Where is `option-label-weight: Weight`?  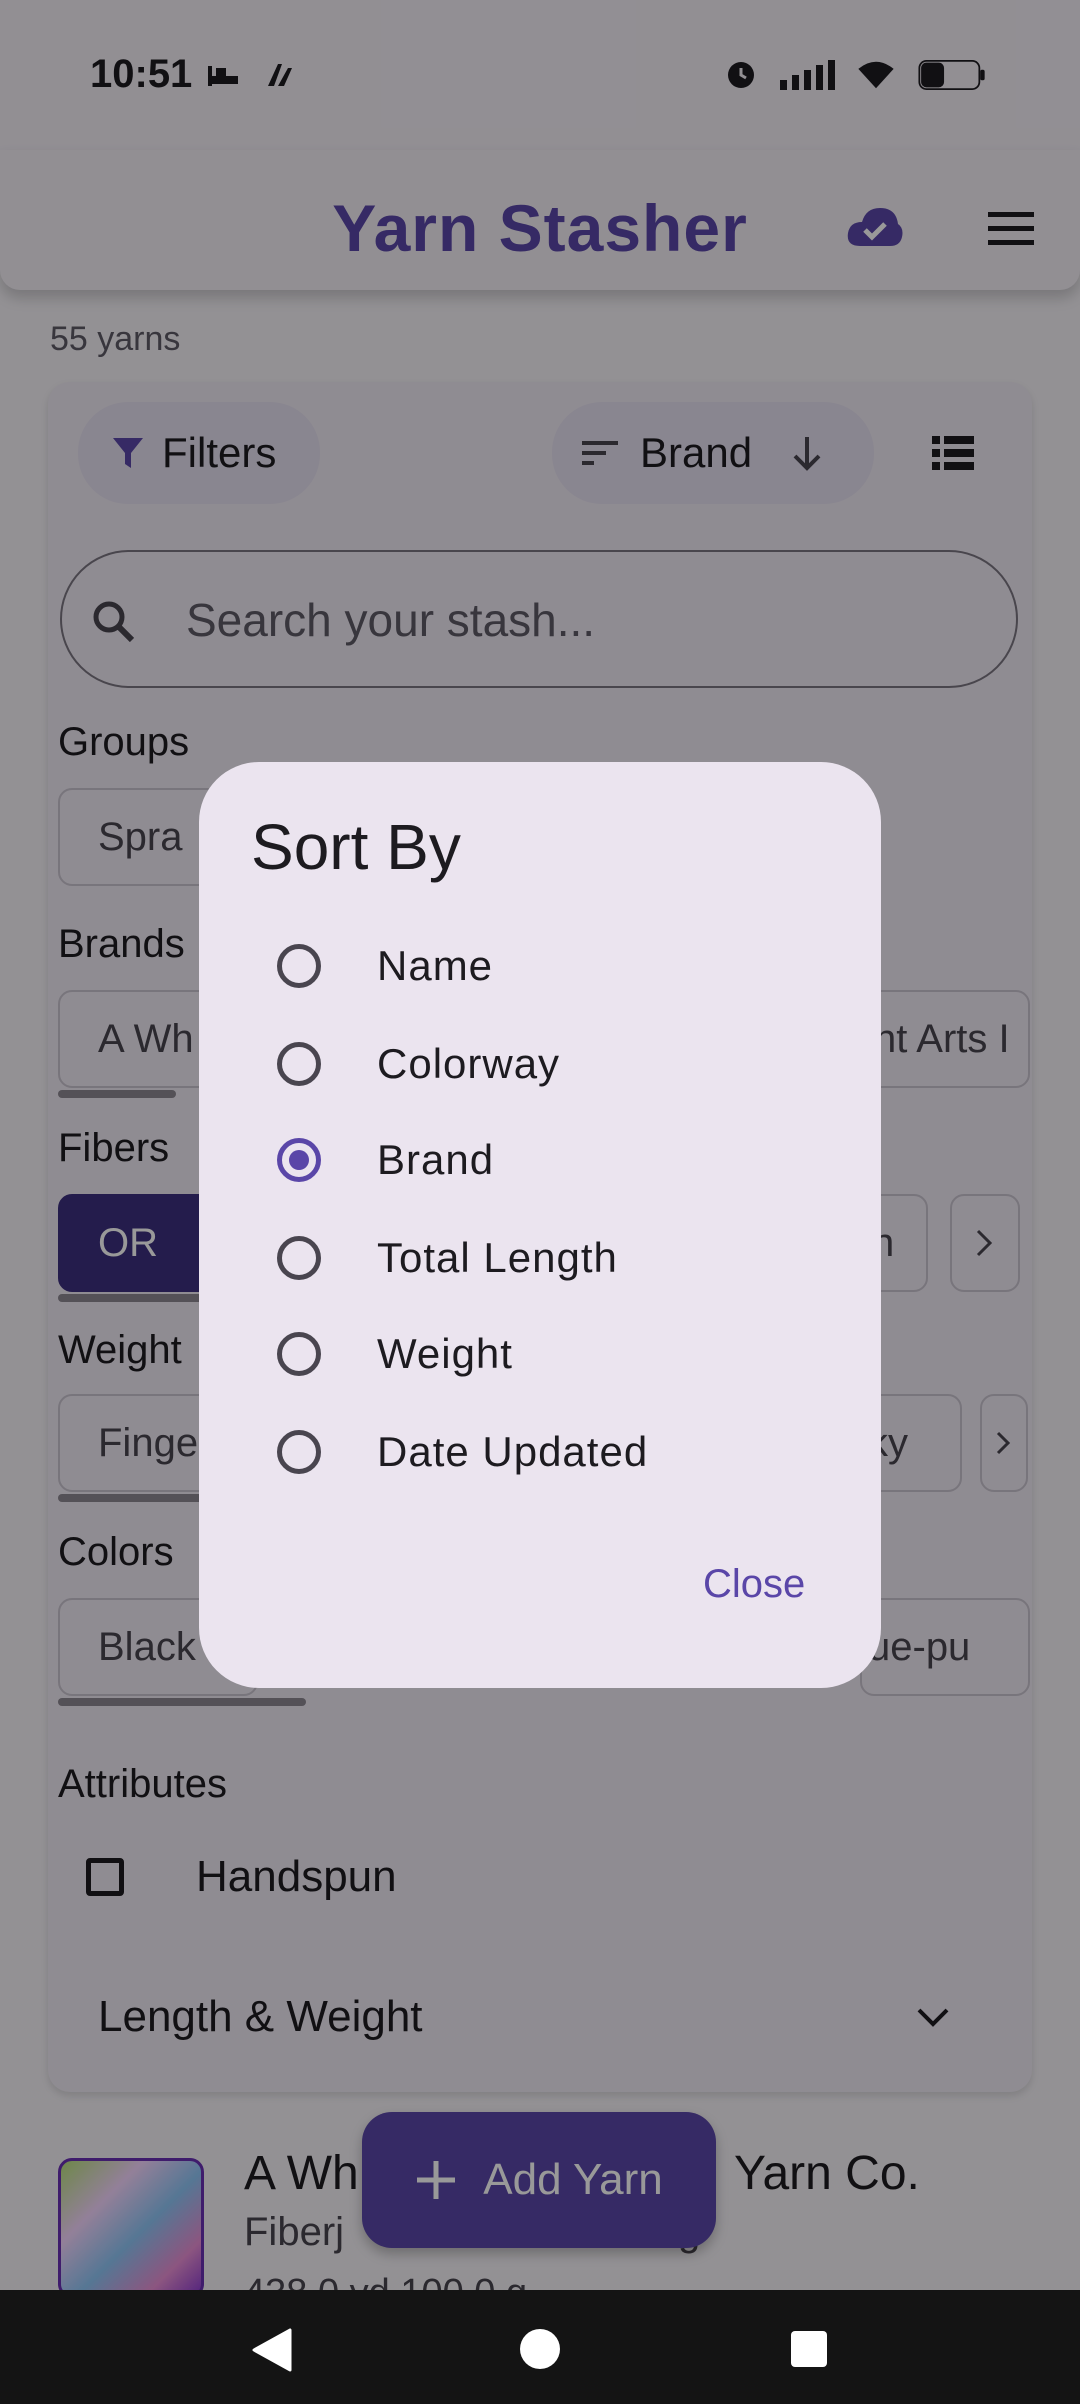 option-label-weight: Weight is located at coordinates (445, 1353).